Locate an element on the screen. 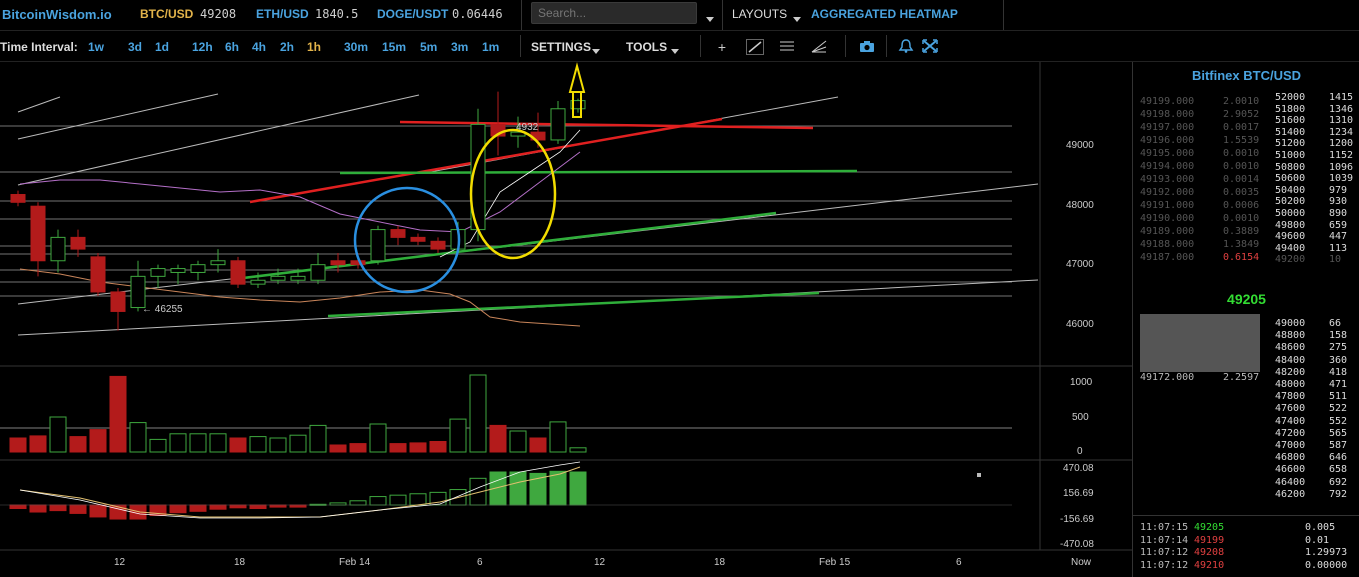 The image size is (1359, 577). pair-btc-usd: BTC/USD is located at coordinates (166, 14).